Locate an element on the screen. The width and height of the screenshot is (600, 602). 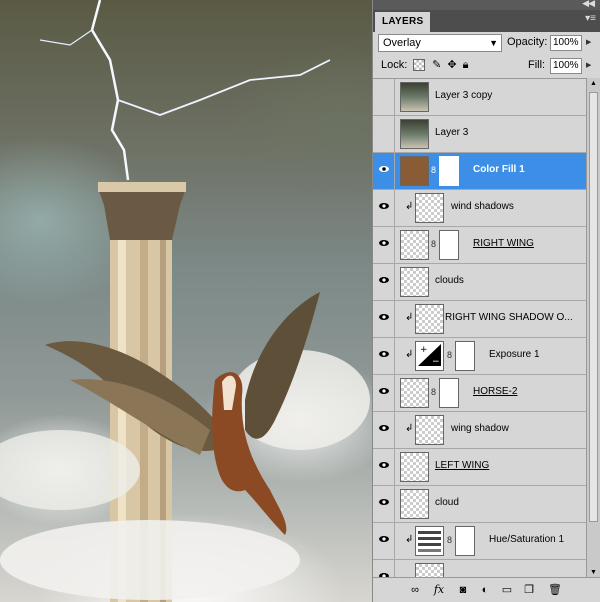
scroll-up-icon: ▲ is located at coordinates (593, 83).